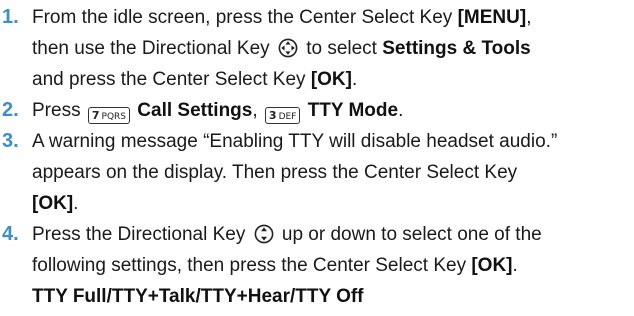  What do you see at coordinates (141, 234) in the screenshot?
I see `step-text: Press the Directional Key` at bounding box center [141, 234].